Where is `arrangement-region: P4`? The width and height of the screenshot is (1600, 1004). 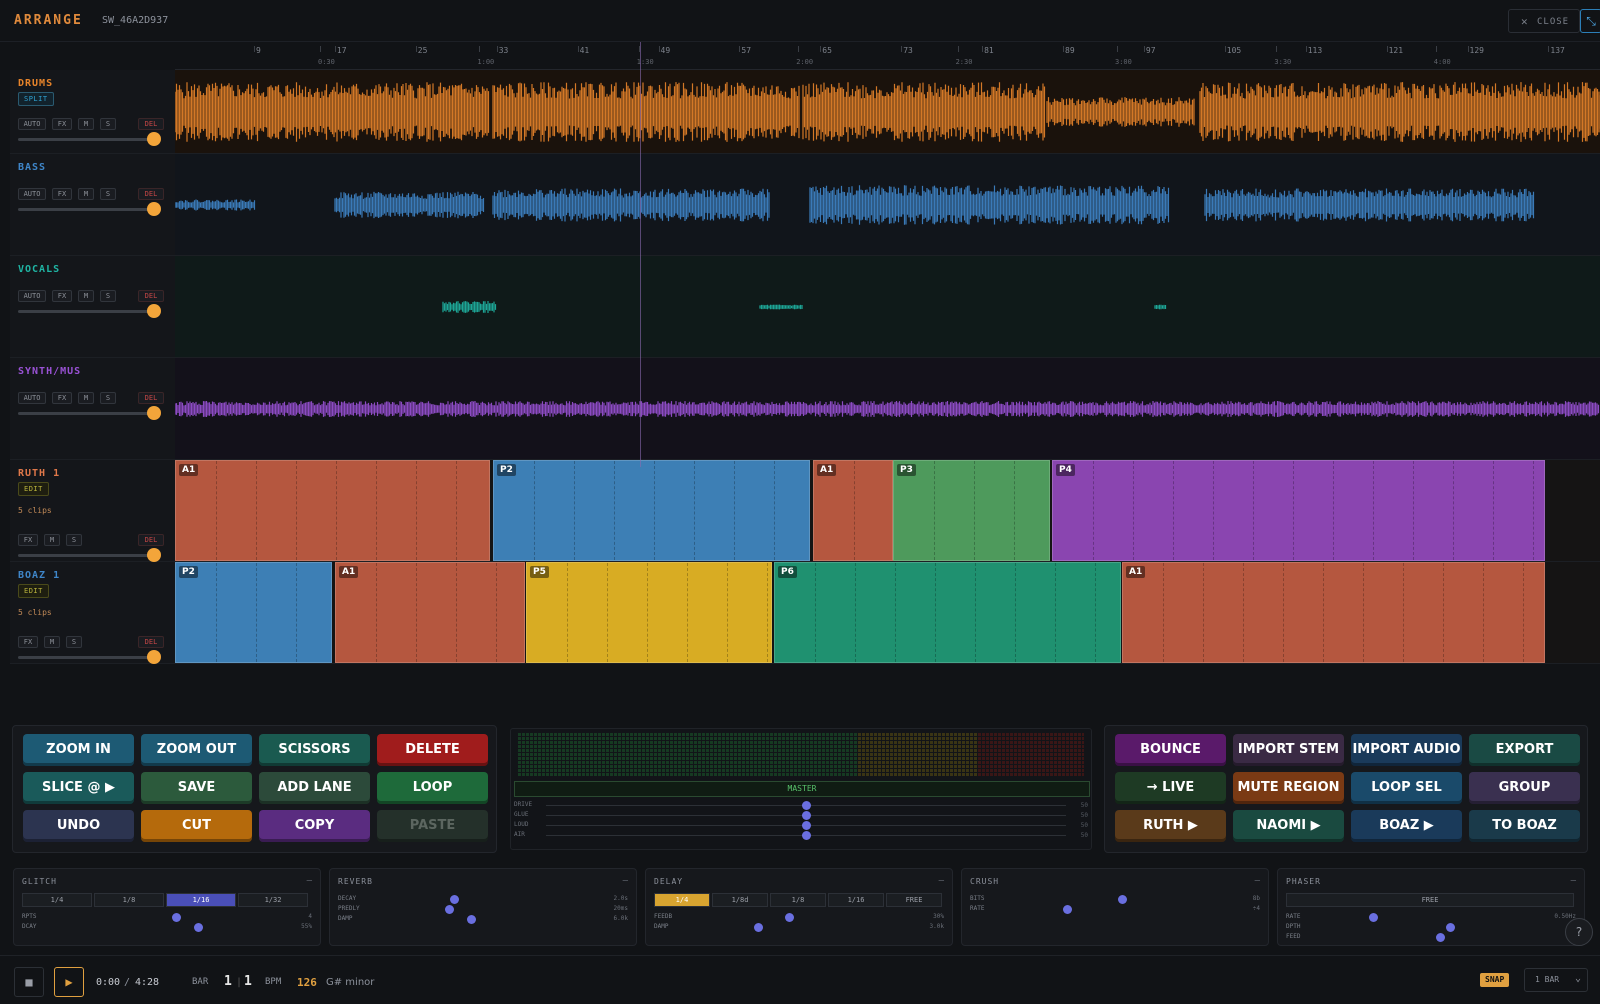
arrangement-region: P4 is located at coordinates (1298, 510).